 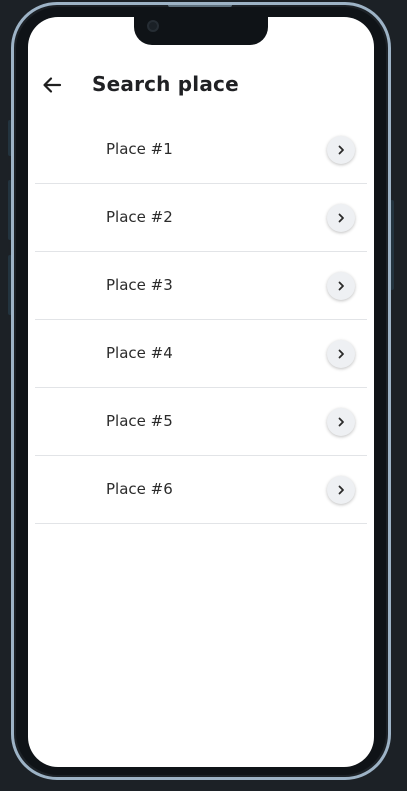 What do you see at coordinates (201, 31) in the screenshot?
I see `notch` at bounding box center [201, 31].